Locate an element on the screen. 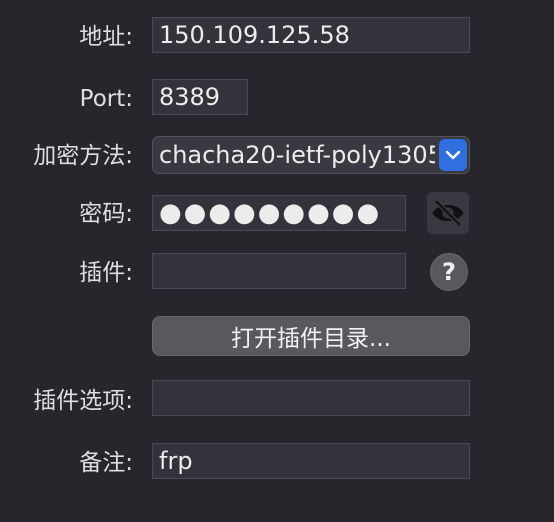 The width and height of the screenshot is (554, 522). port-input: 8389 is located at coordinates (200, 97).